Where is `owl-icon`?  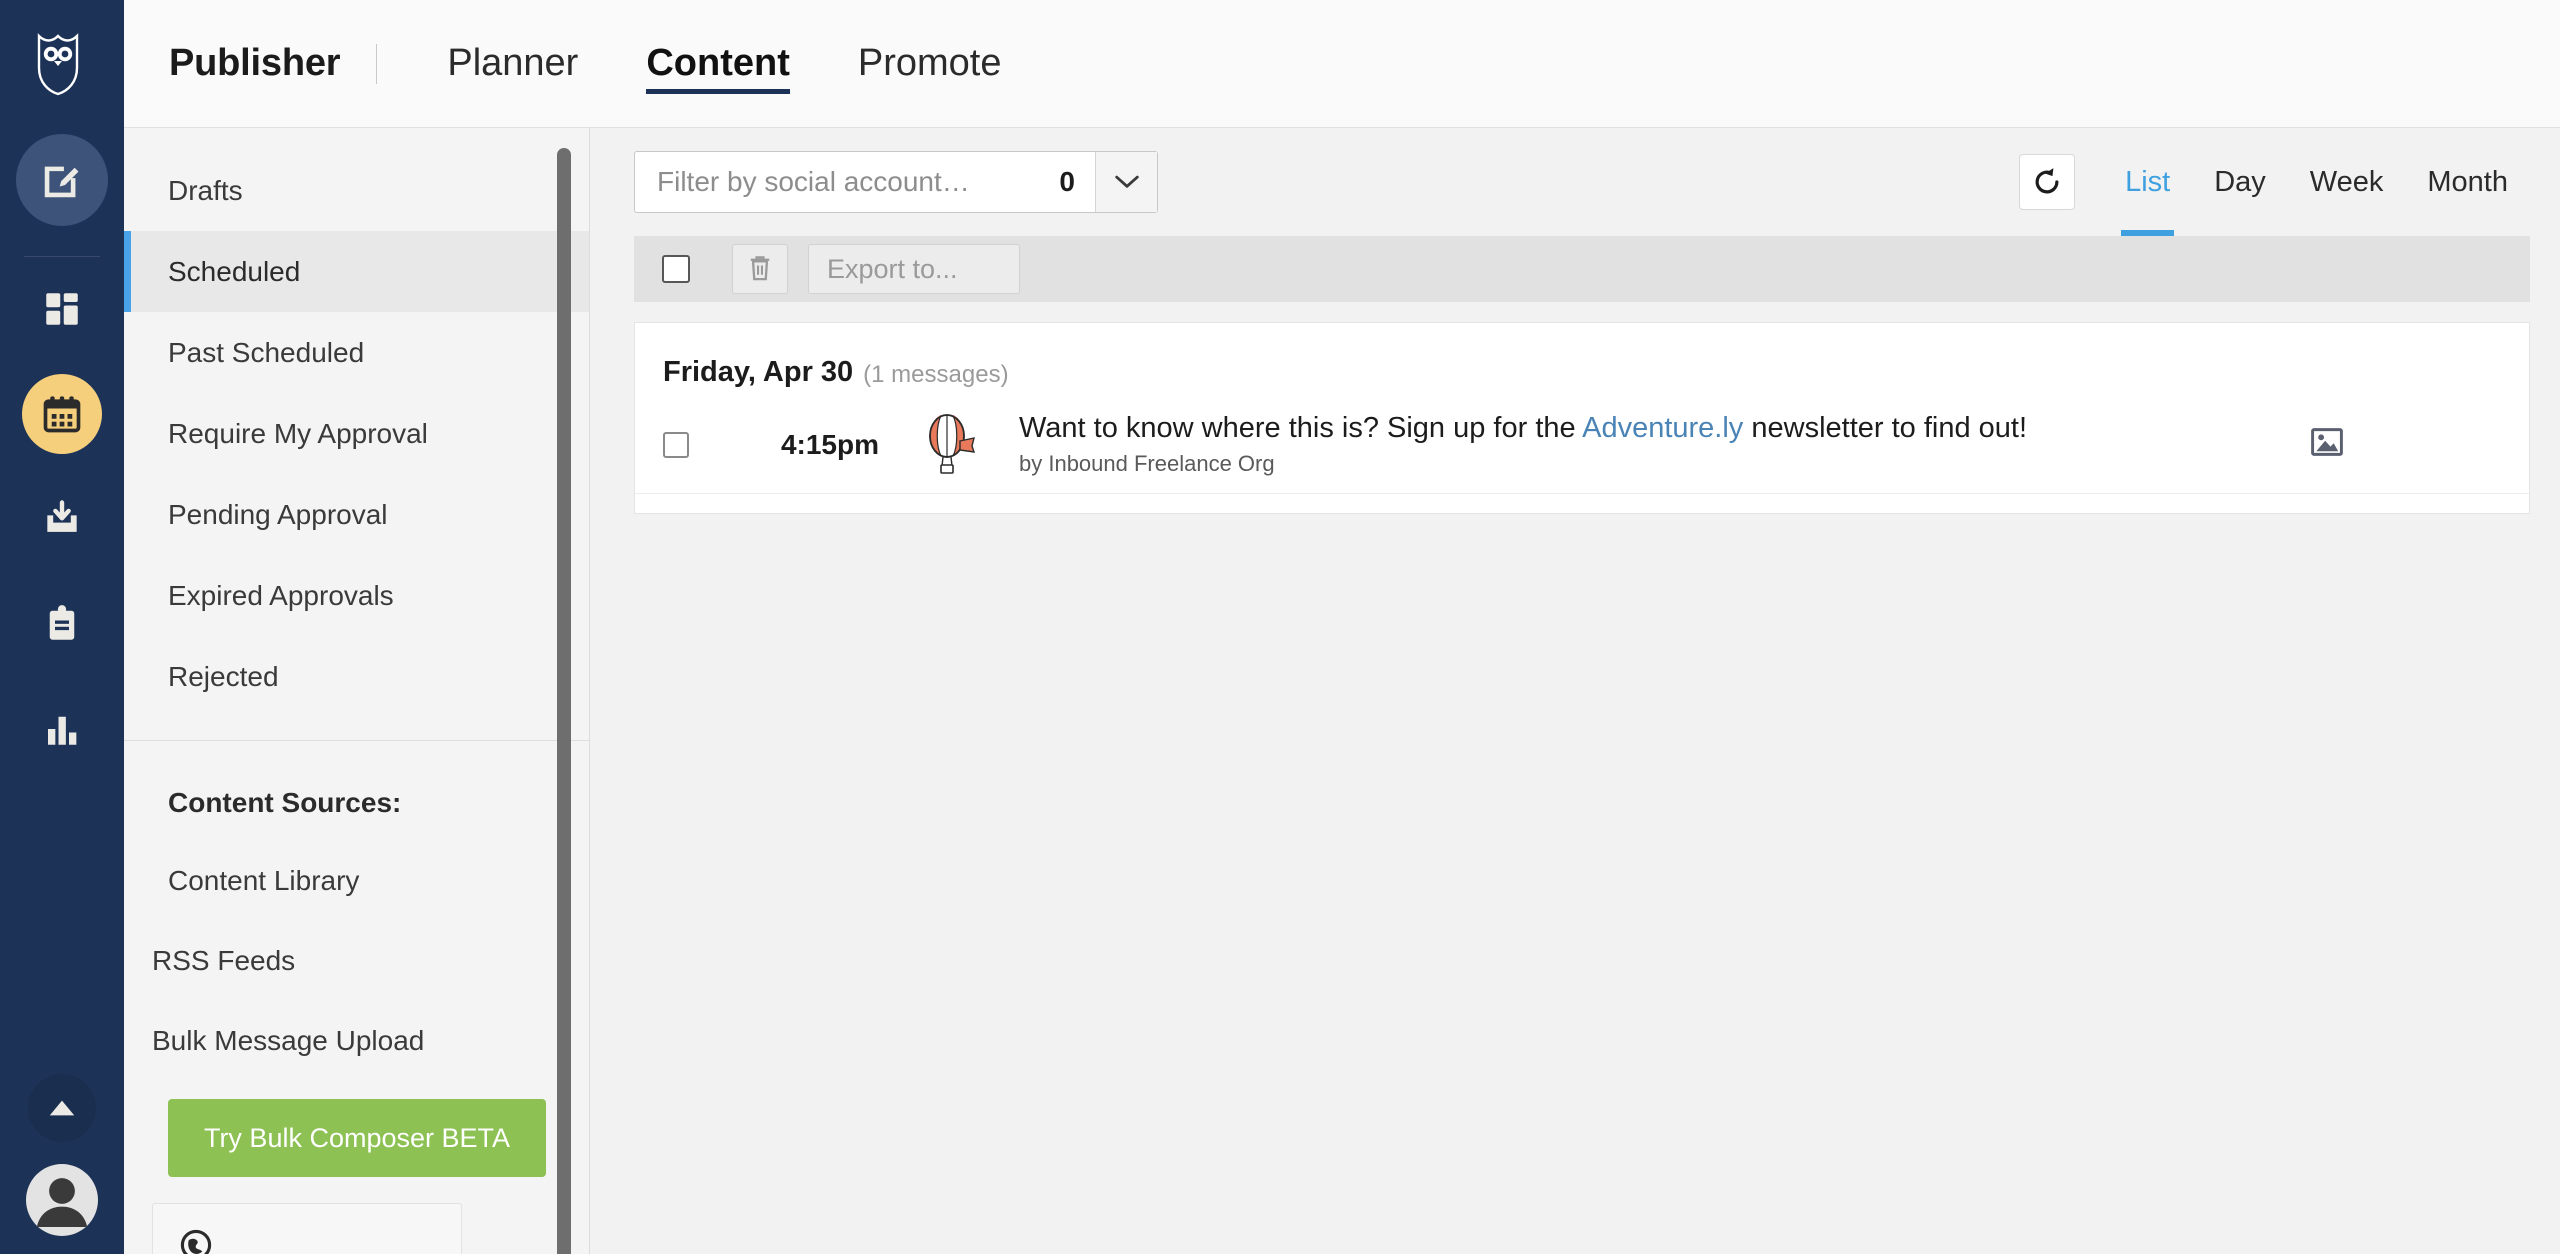
owl-icon is located at coordinates (58, 64).